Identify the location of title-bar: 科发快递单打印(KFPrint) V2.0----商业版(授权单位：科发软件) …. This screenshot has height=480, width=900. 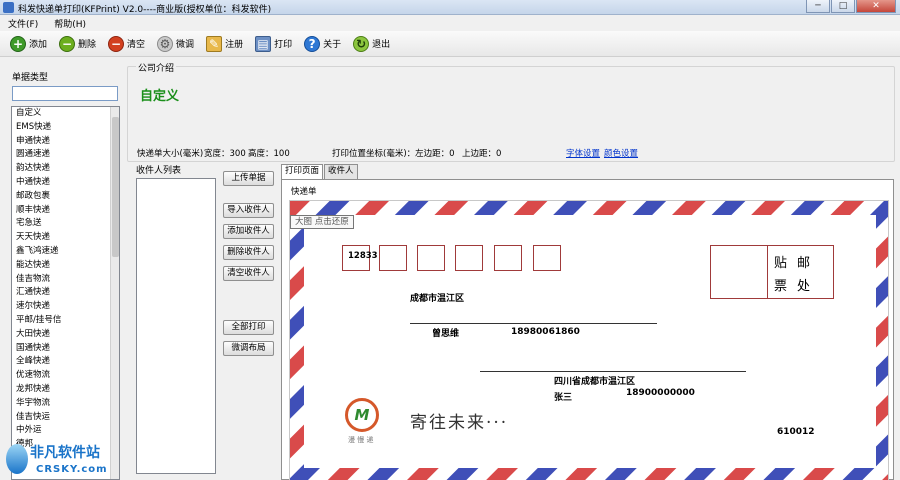
(450, 7).